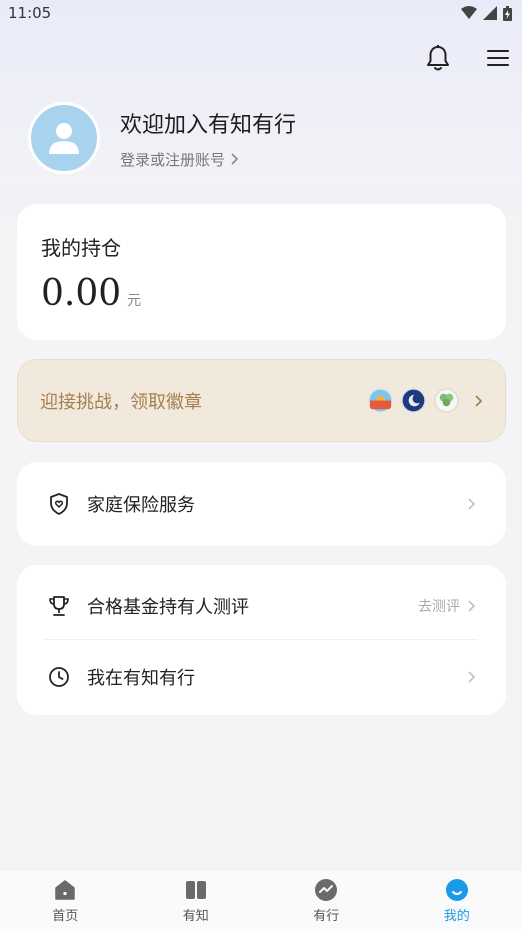 The width and height of the screenshot is (522, 931). What do you see at coordinates (456, 916) in the screenshot?
I see `tab-mine-label: 我的` at bounding box center [456, 916].